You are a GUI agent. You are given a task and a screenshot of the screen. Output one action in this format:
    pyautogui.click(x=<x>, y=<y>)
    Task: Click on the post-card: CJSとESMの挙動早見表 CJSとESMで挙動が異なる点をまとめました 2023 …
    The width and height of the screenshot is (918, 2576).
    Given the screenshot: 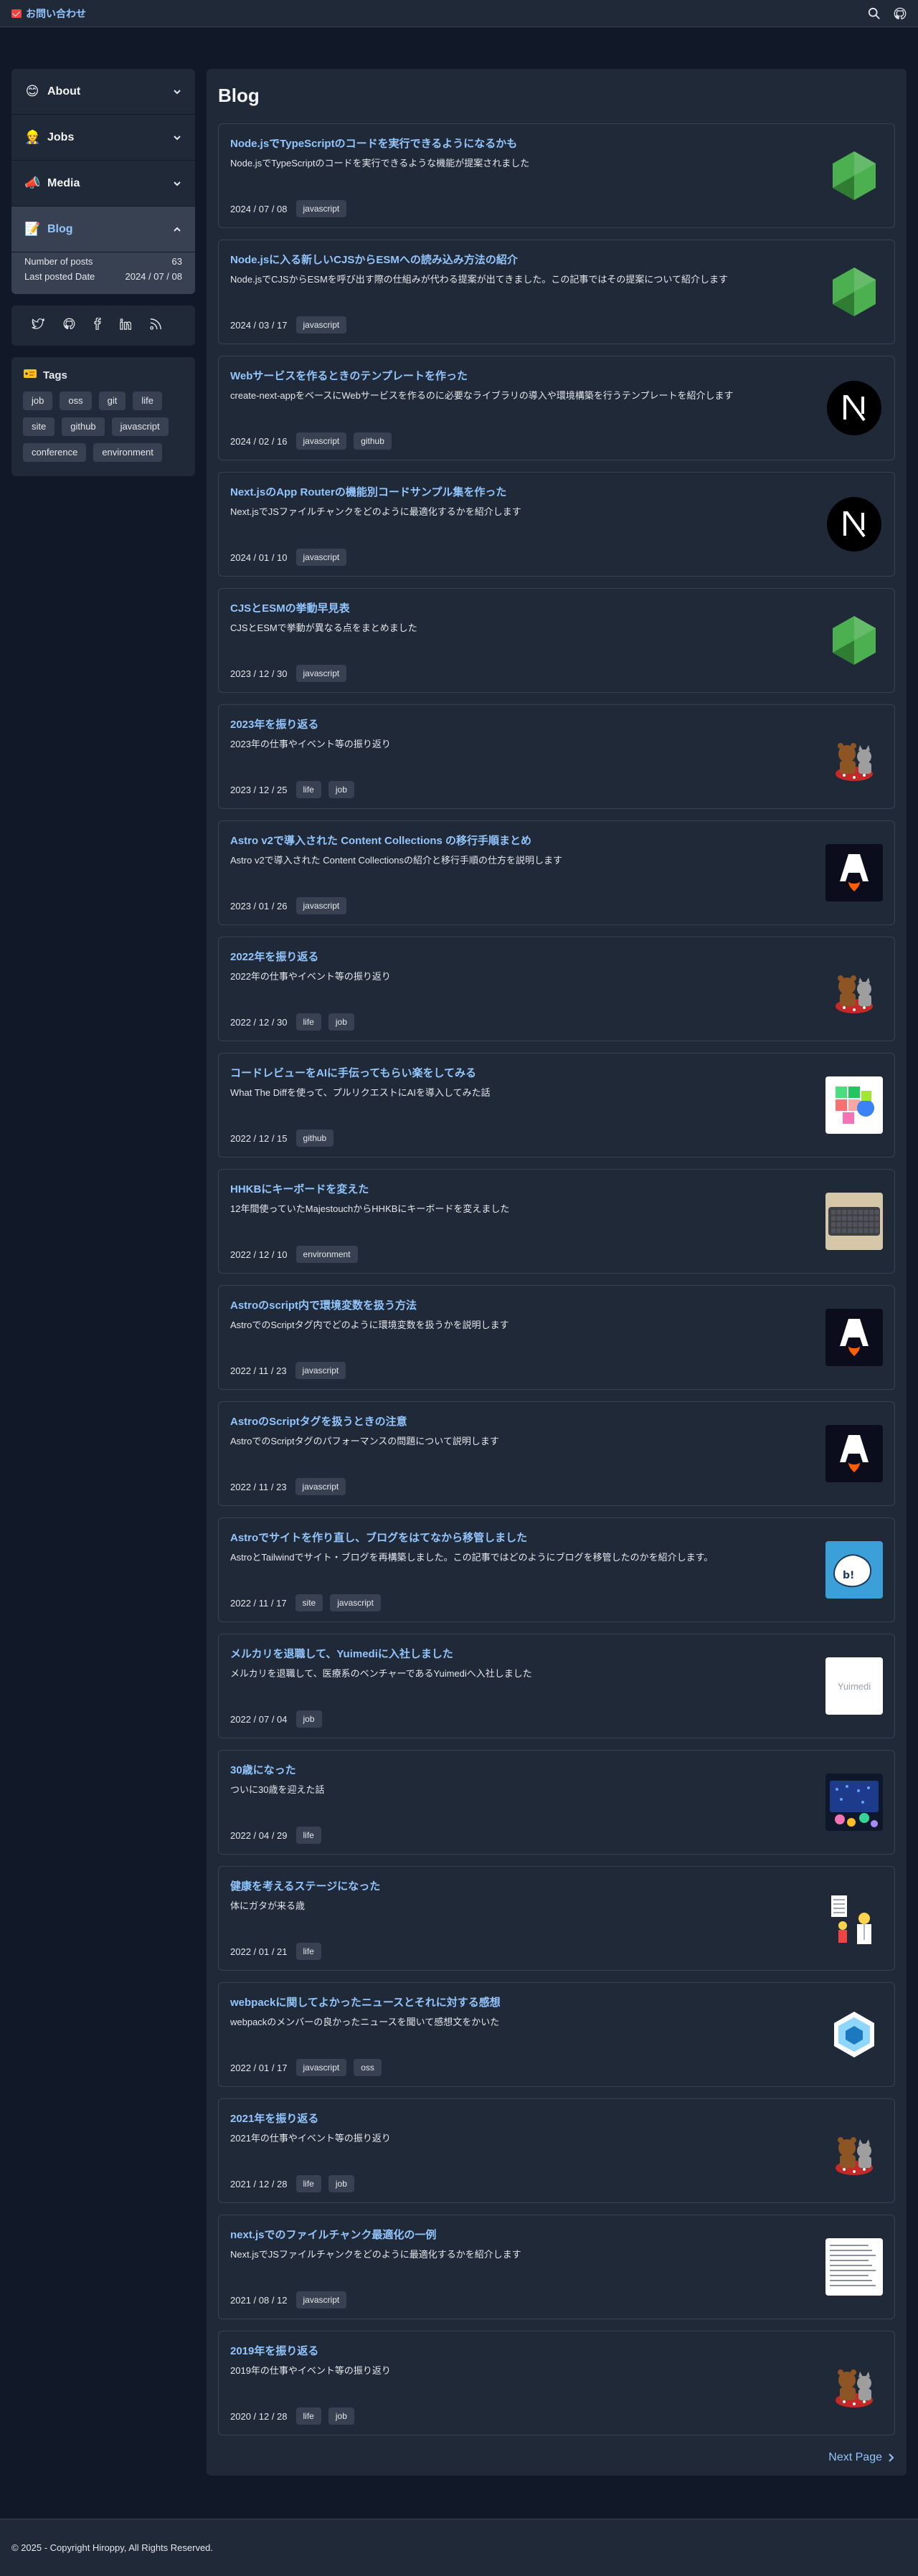 What is the action you would take?
    pyautogui.click(x=556, y=640)
    